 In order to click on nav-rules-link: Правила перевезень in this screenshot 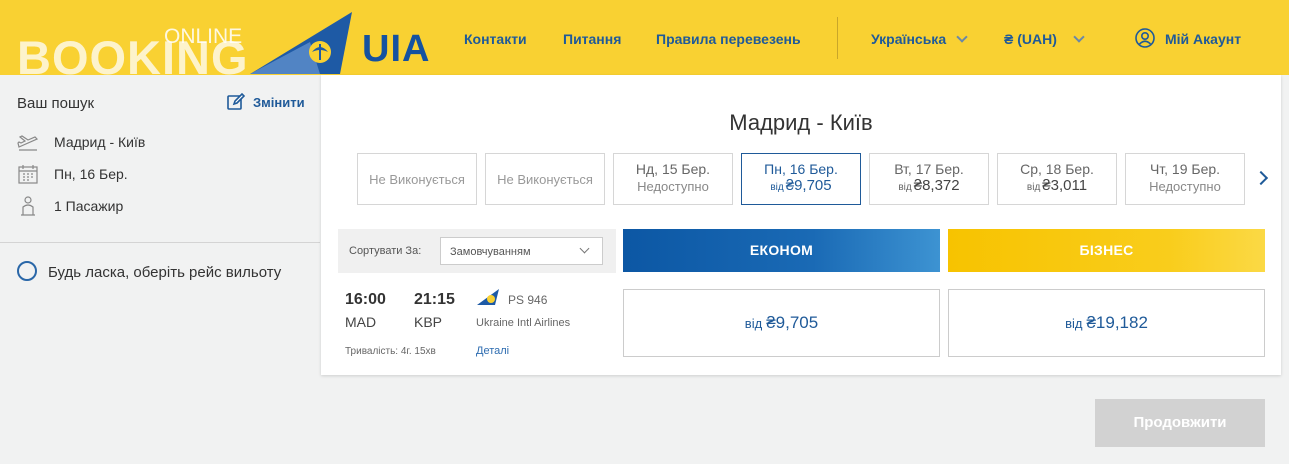, I will do `click(728, 39)`.